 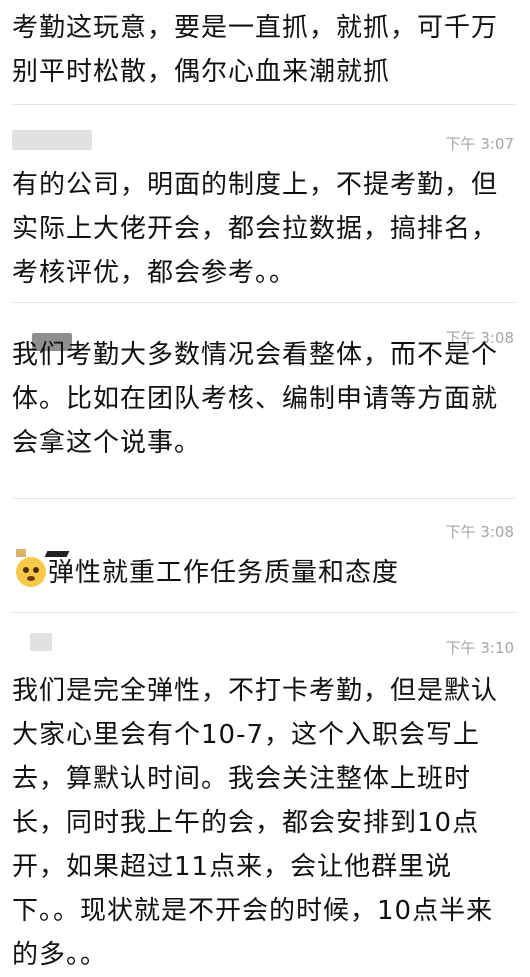 What do you see at coordinates (255, 50) in the screenshot?
I see `message-text: 考勤这玩意，要是一直抓，就抓，可千万别平时松散，偶尔心血来潮就抓` at bounding box center [255, 50].